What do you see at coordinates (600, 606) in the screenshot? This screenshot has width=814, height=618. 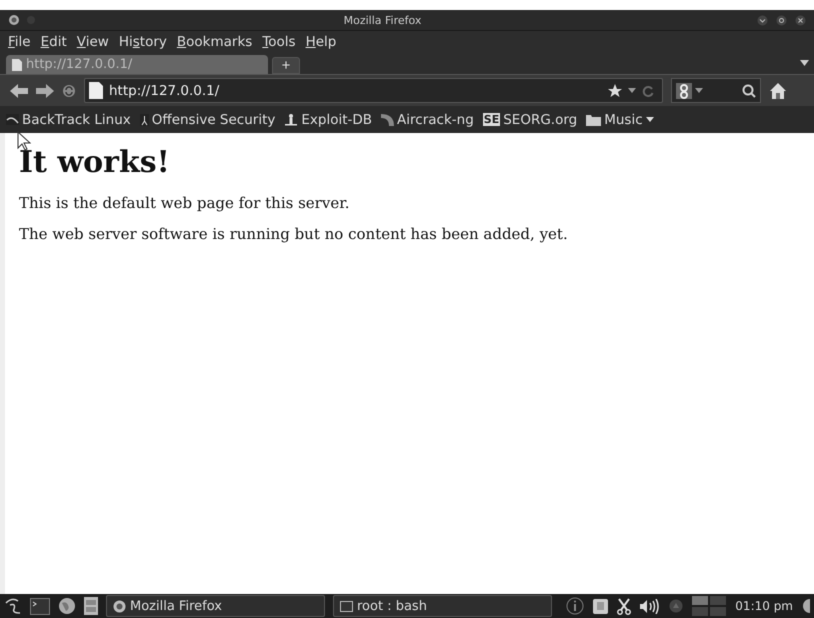 I see `clipboard-icon` at bounding box center [600, 606].